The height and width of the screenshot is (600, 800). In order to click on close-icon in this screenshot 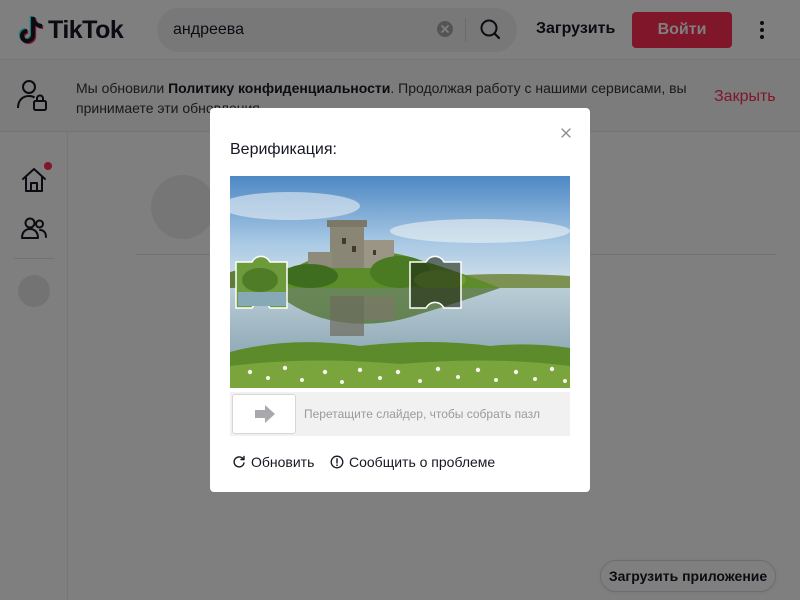, I will do `click(566, 132)`.